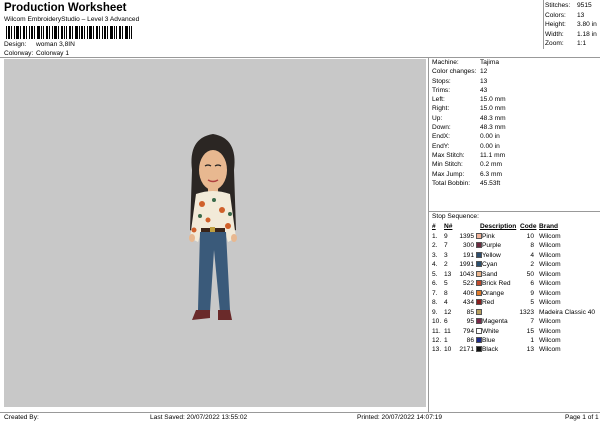  I want to click on table-row: 2. 7 300 Purple 8 Wilcom, so click(515, 246).